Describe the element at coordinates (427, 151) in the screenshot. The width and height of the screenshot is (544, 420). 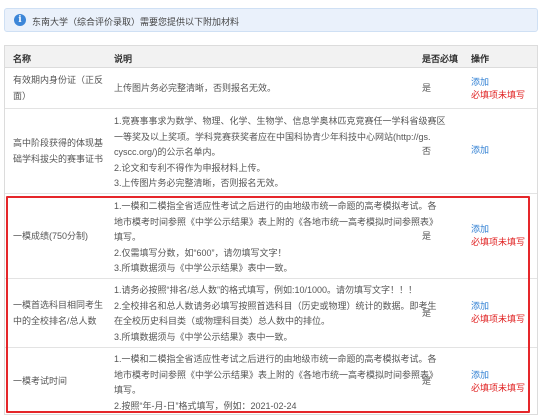
I see `row-required: 否` at that location.